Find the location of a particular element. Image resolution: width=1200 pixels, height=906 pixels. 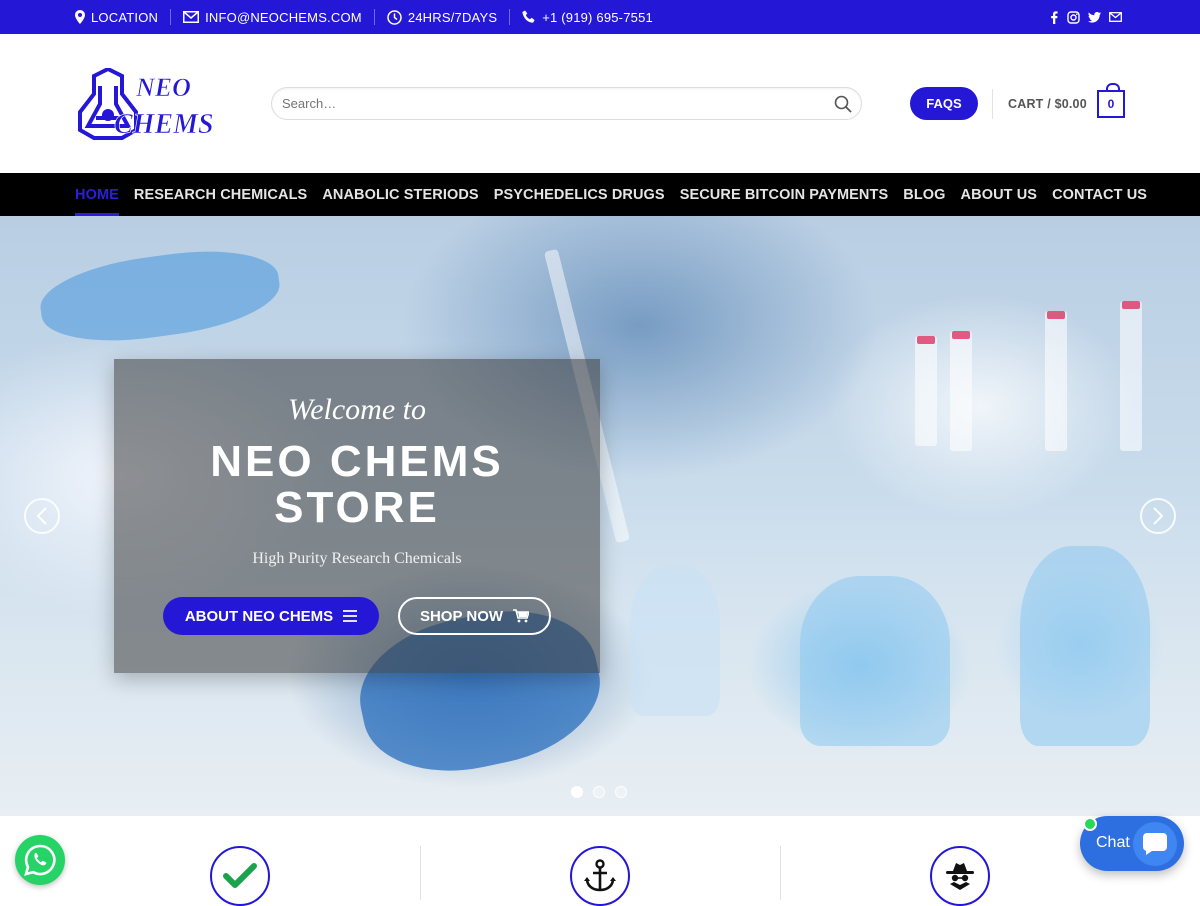

nav-item-contact-us: CONTACT US is located at coordinates (1099, 194).